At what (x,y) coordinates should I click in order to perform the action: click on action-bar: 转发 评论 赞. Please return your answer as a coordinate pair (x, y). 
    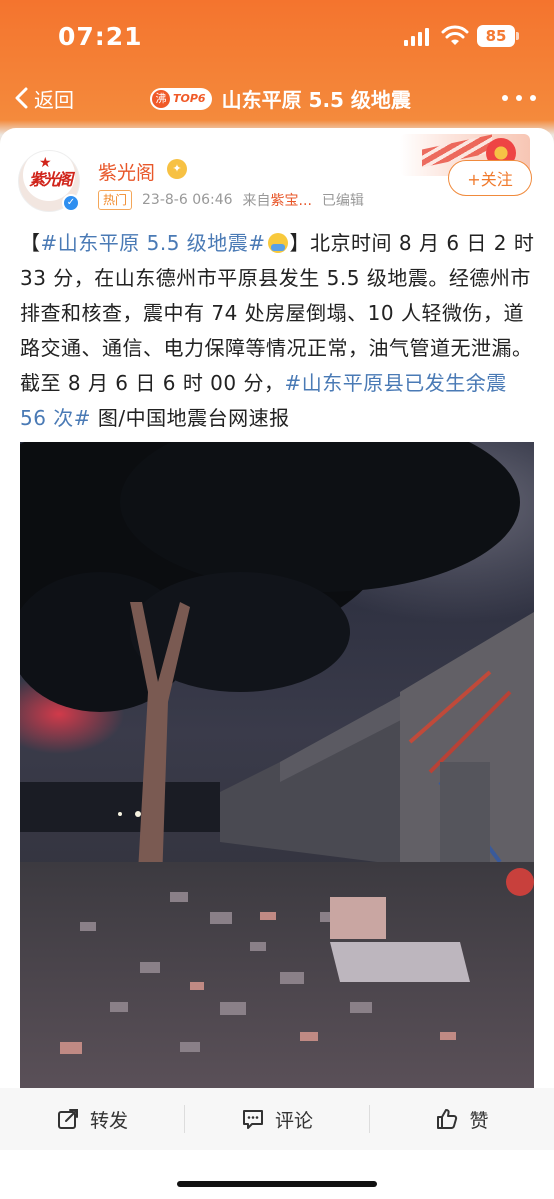
    Looking at the image, I should click on (277, 1119).